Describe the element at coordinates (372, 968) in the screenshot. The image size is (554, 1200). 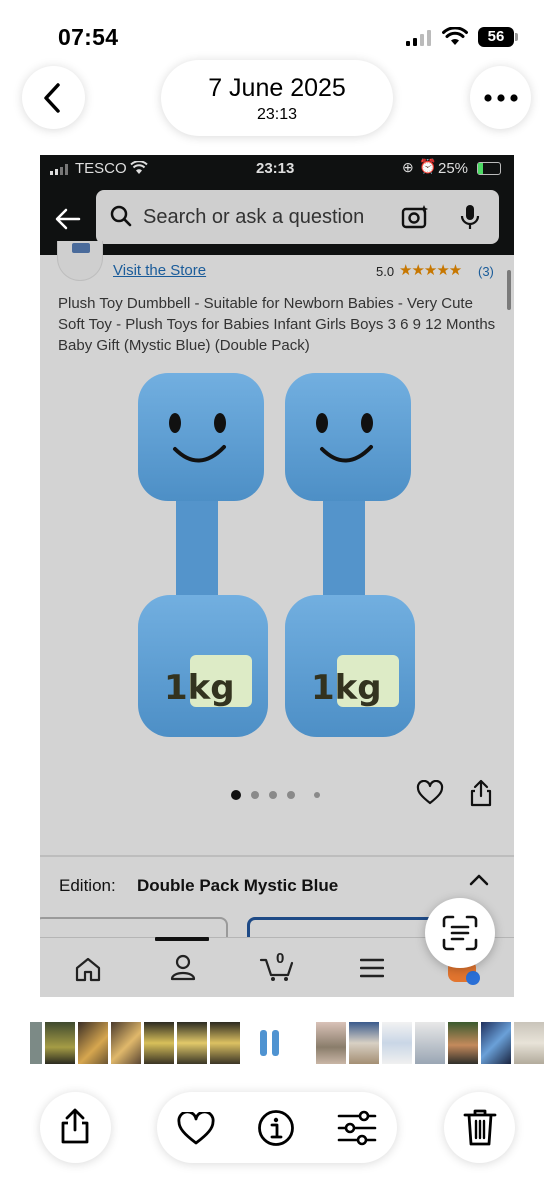
I see `menu-icon` at that location.